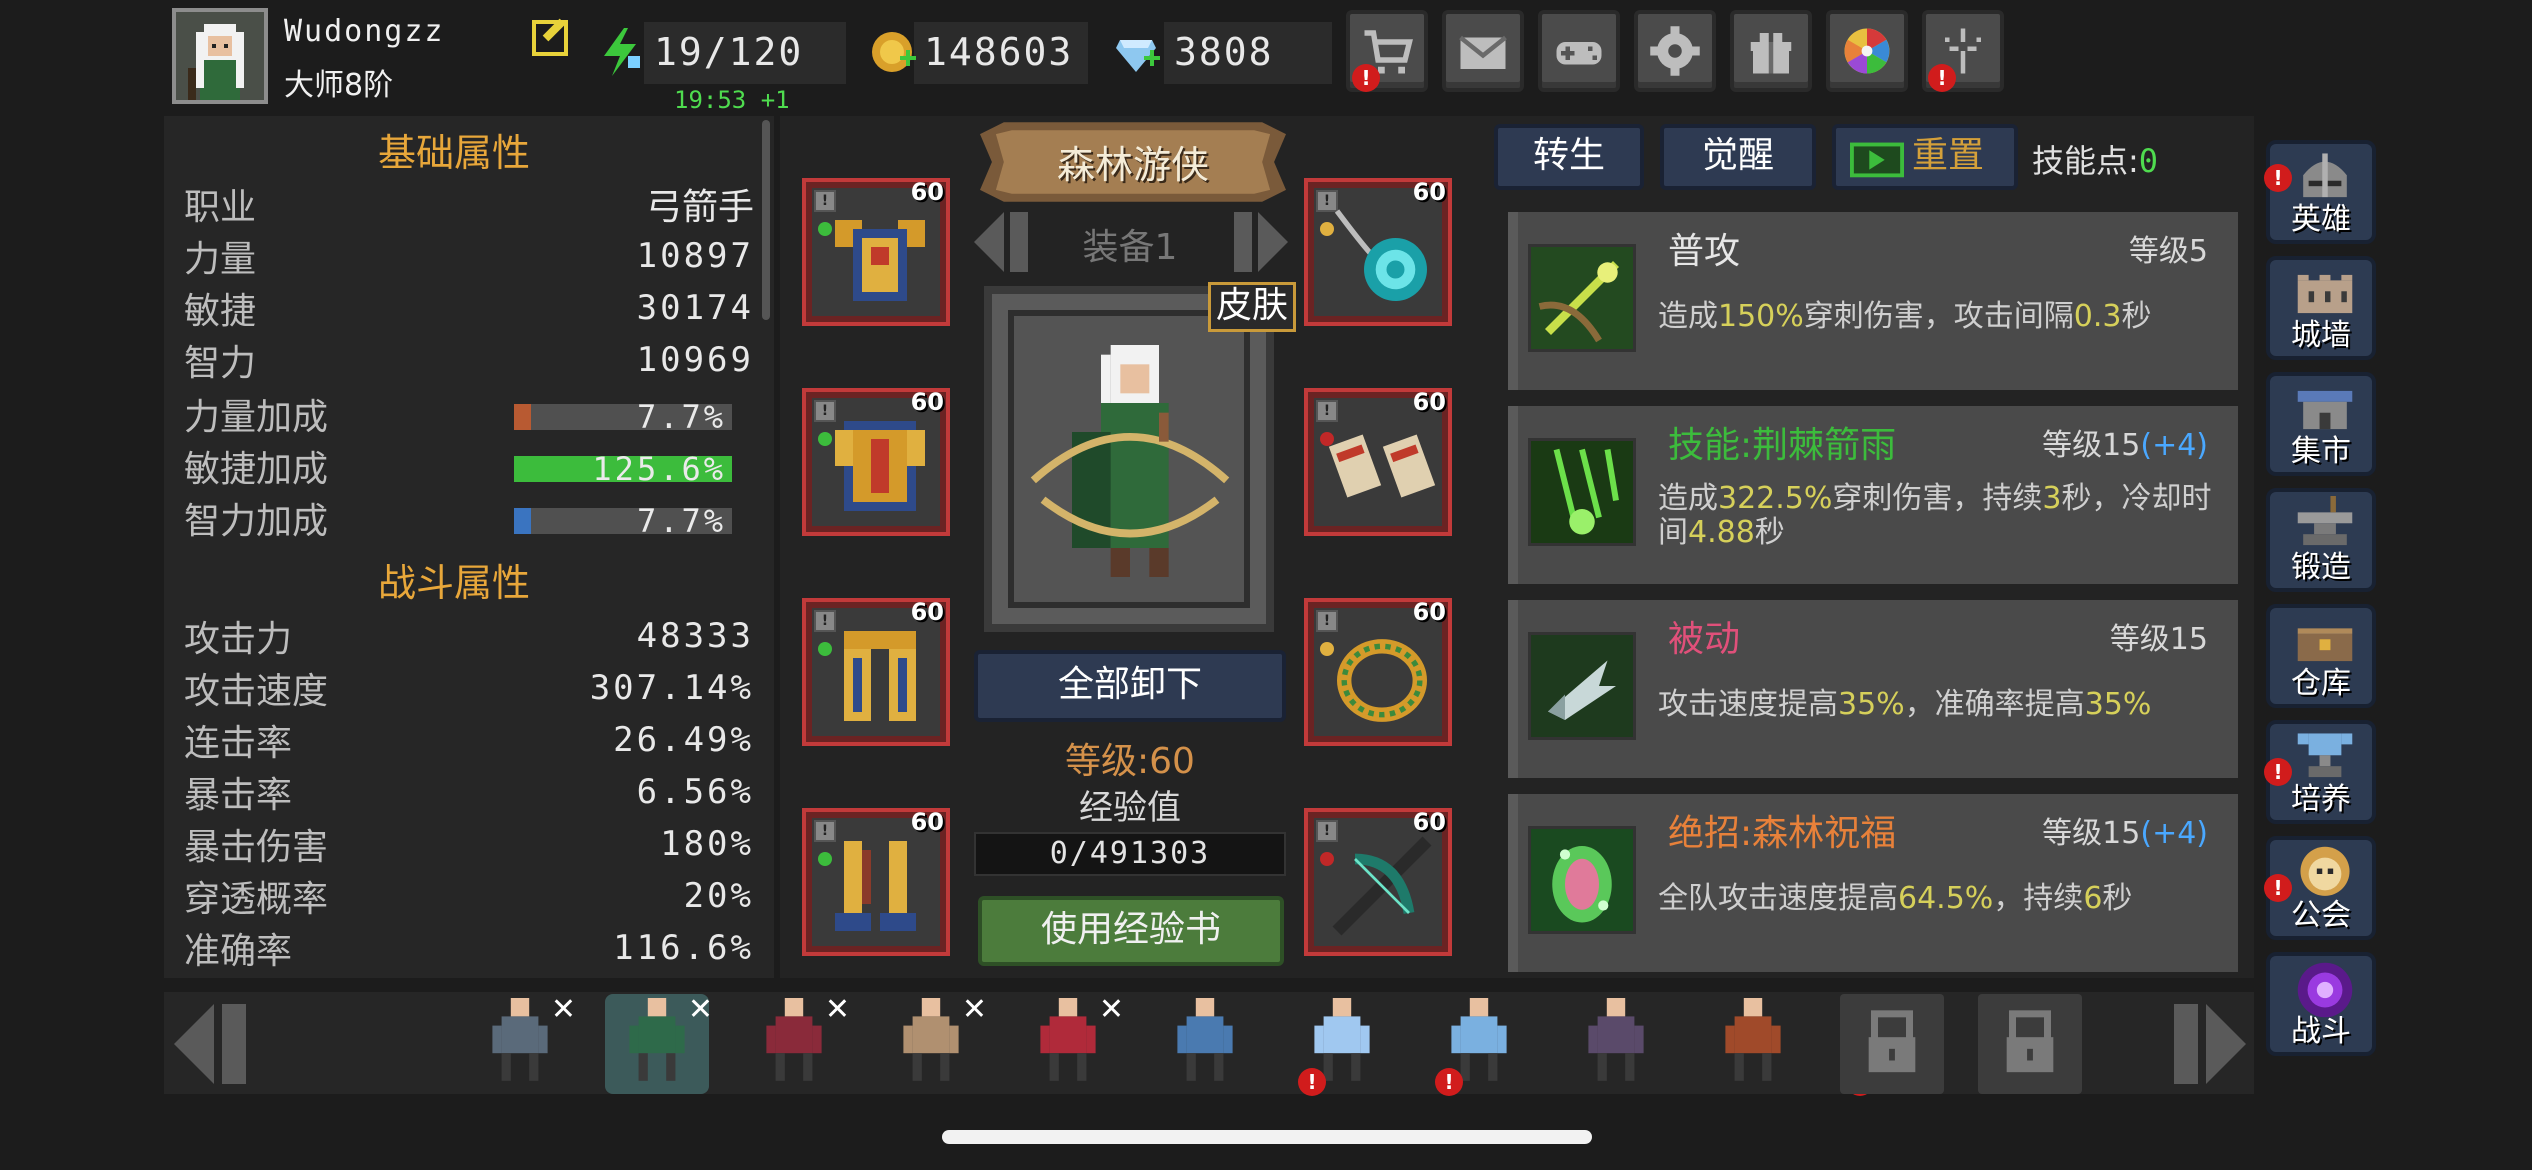  What do you see at coordinates (1378, 462) in the screenshot?
I see `bracers-slot: ! 60` at bounding box center [1378, 462].